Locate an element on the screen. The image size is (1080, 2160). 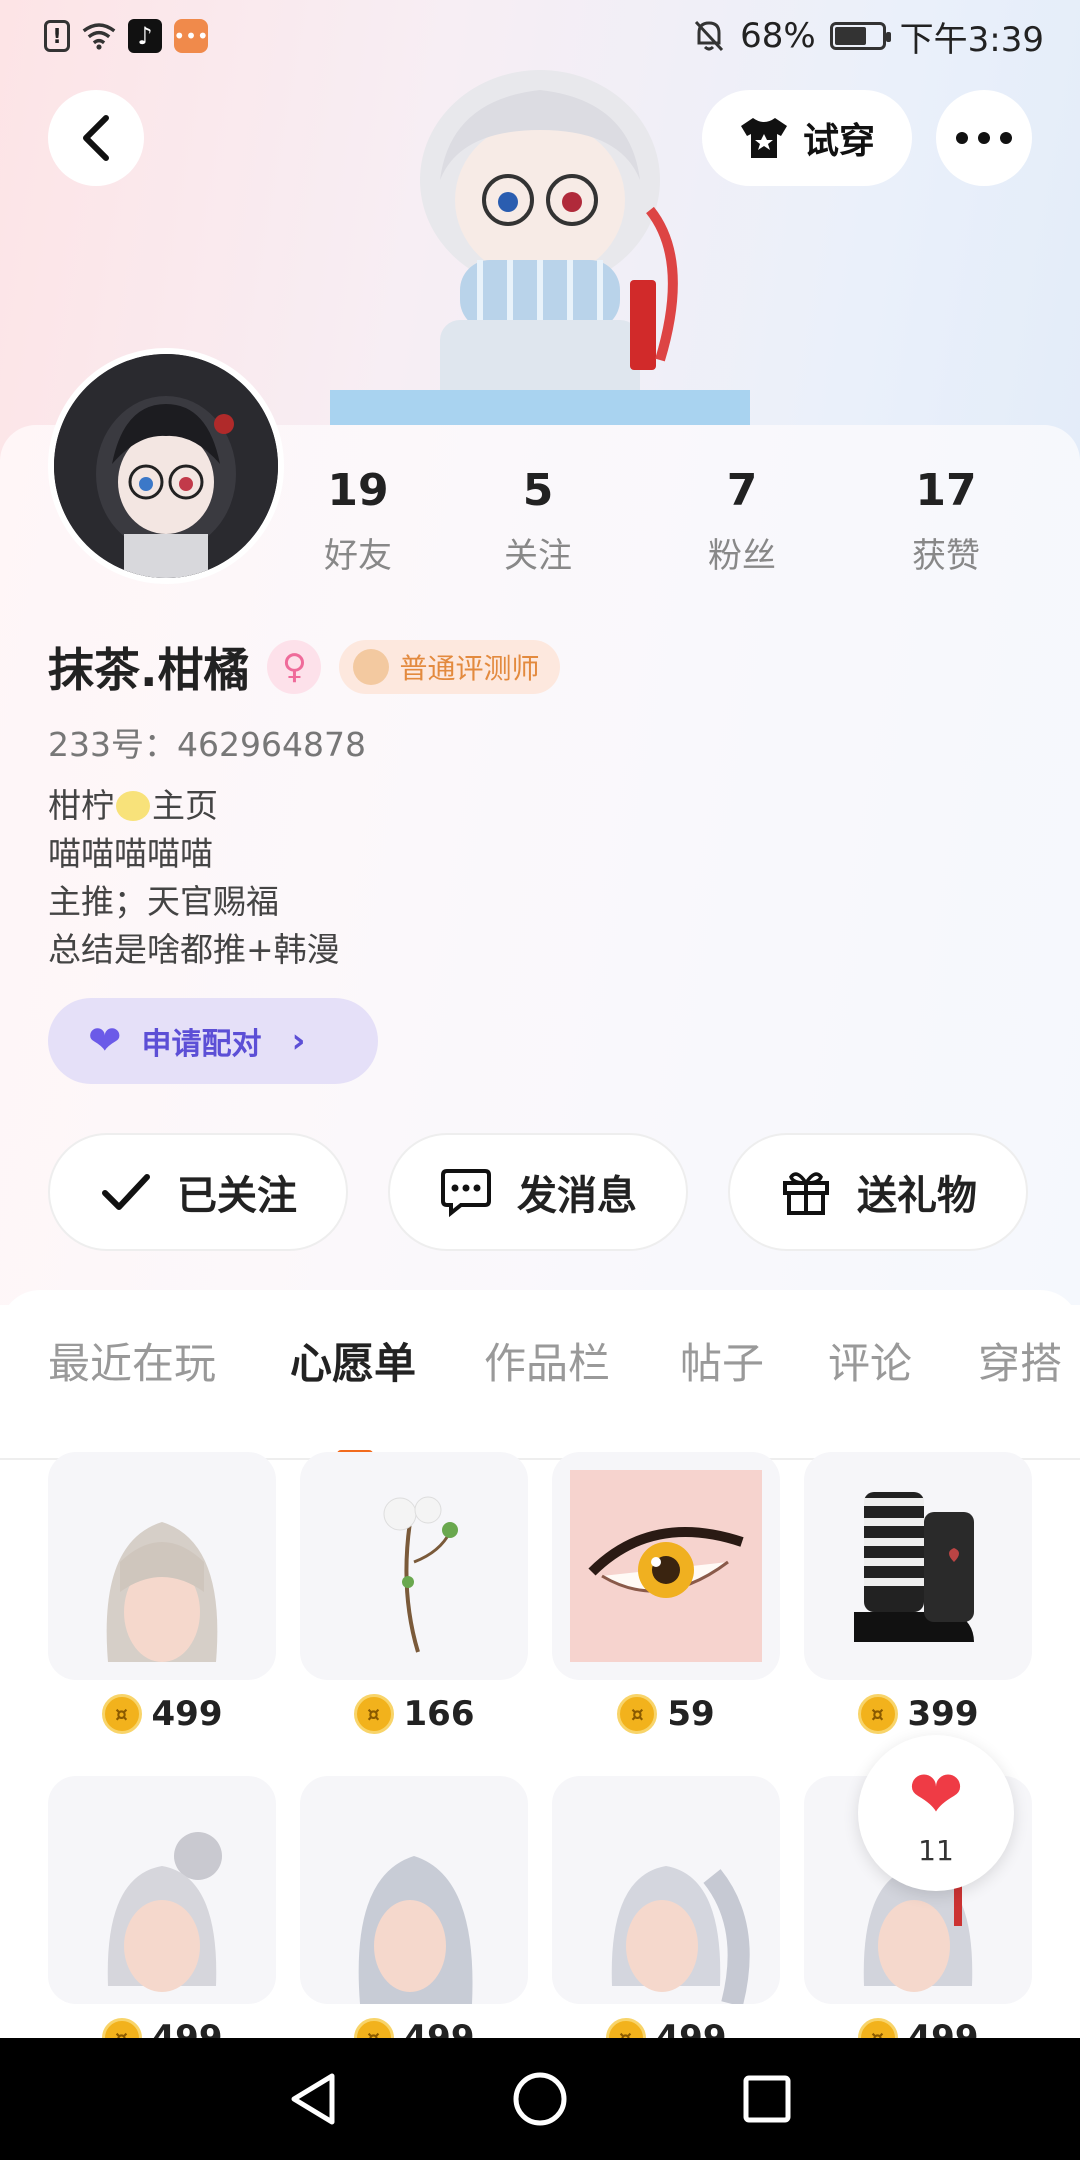
stat-label: 好友 is located at coordinates (358, 556).